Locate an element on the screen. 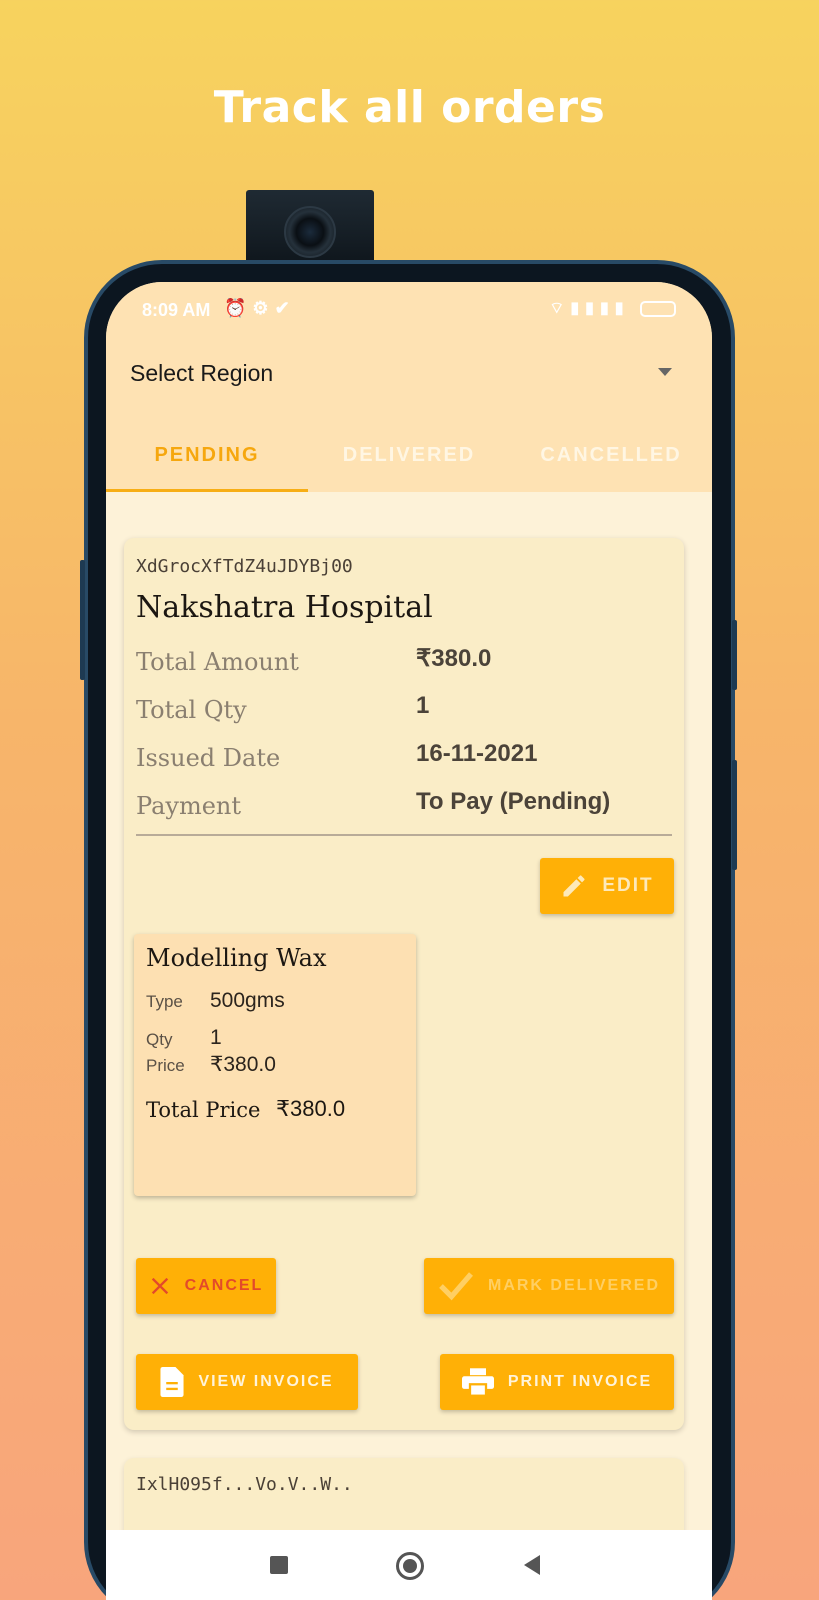 This screenshot has width=819, height=1600. status-time: 8:09 AM is located at coordinates (176, 310).